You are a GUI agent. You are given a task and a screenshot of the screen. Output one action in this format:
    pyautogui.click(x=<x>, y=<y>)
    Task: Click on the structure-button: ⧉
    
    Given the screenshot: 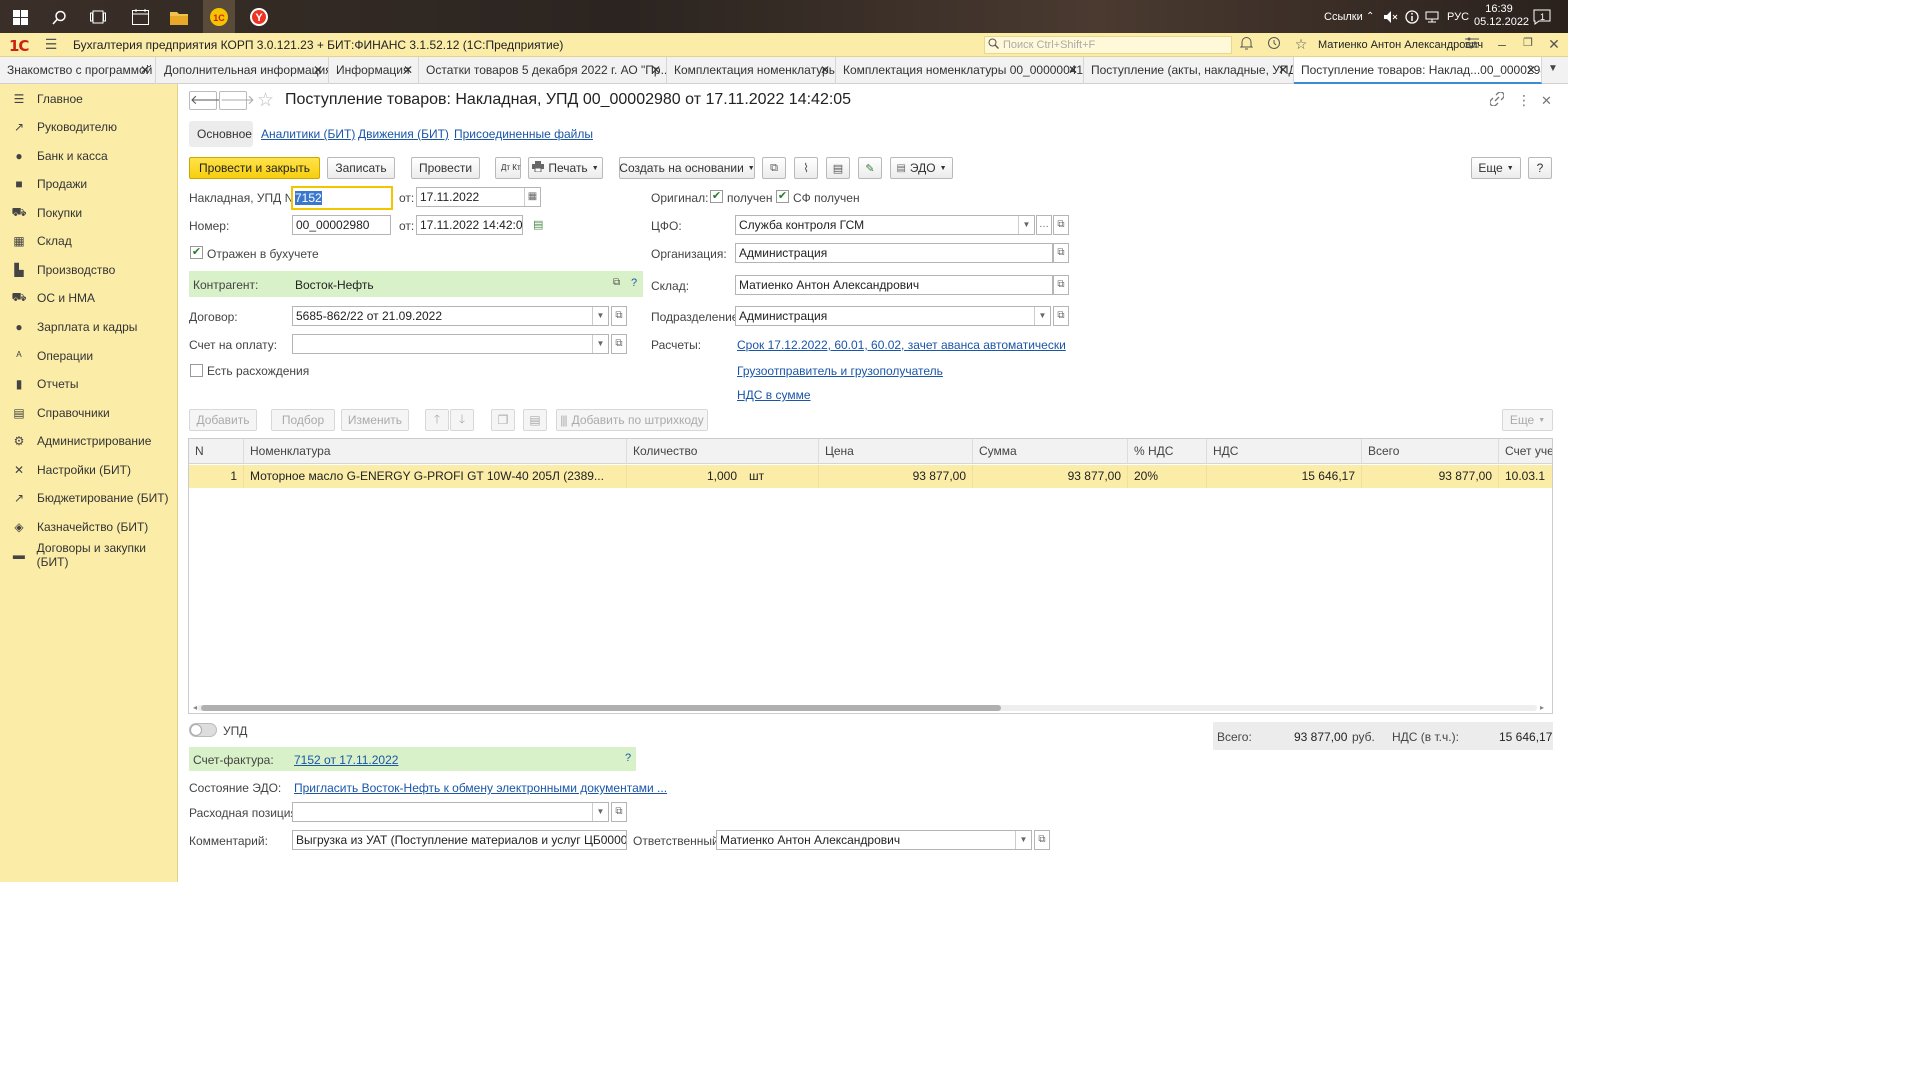 What is the action you would take?
    pyautogui.click(x=774, y=168)
    